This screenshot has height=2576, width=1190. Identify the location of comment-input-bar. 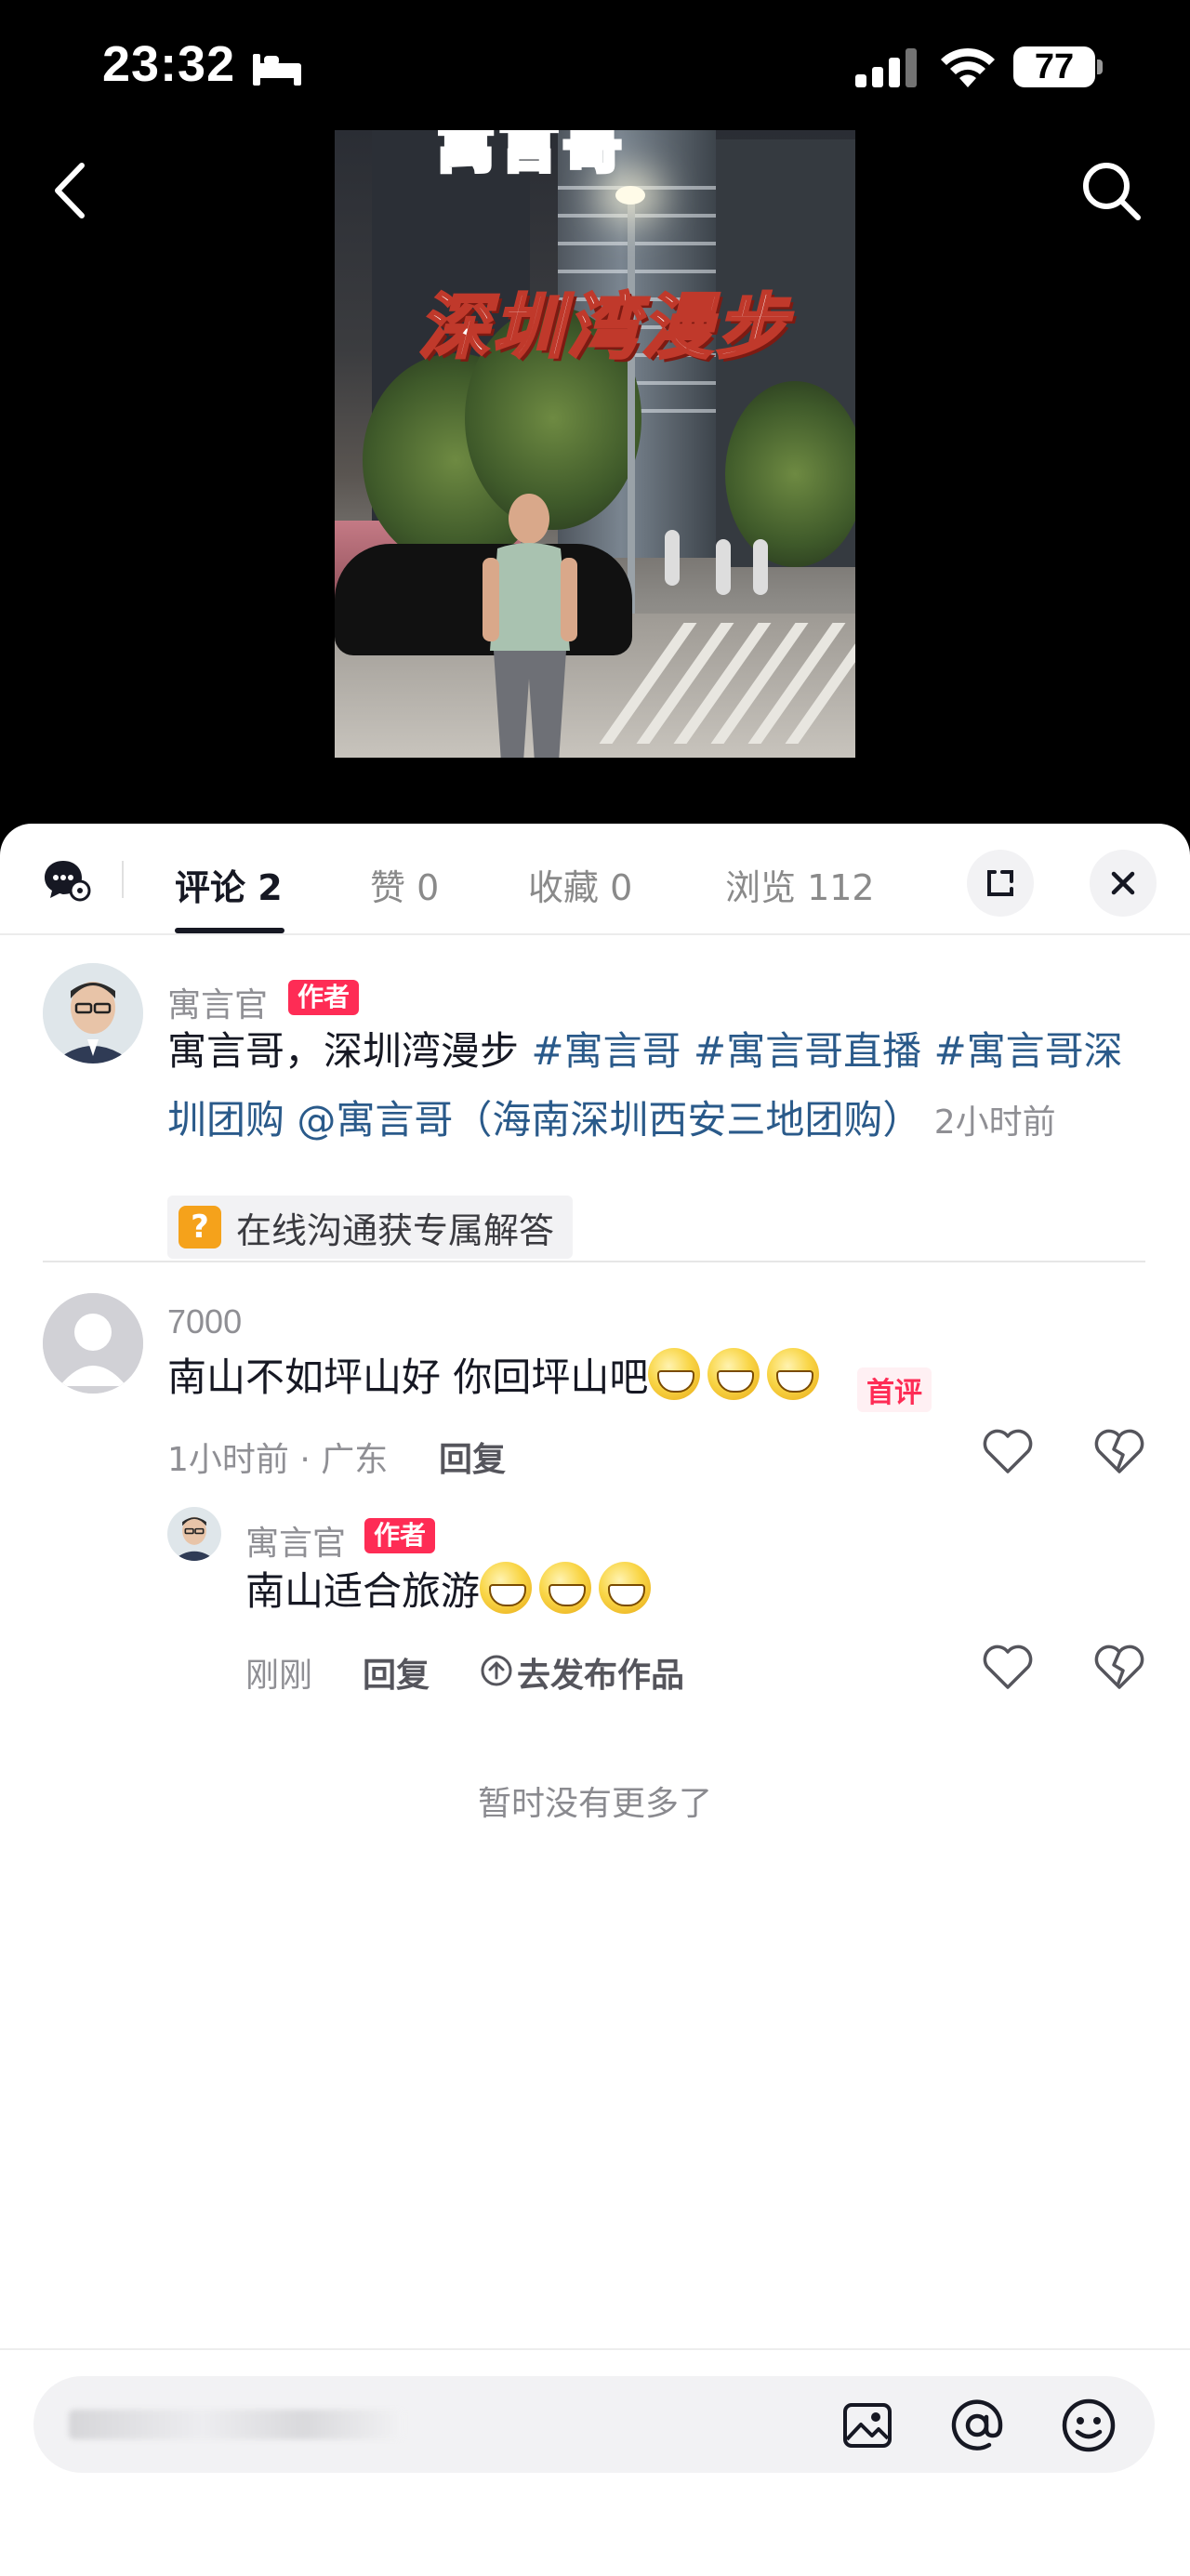
(595, 2462).